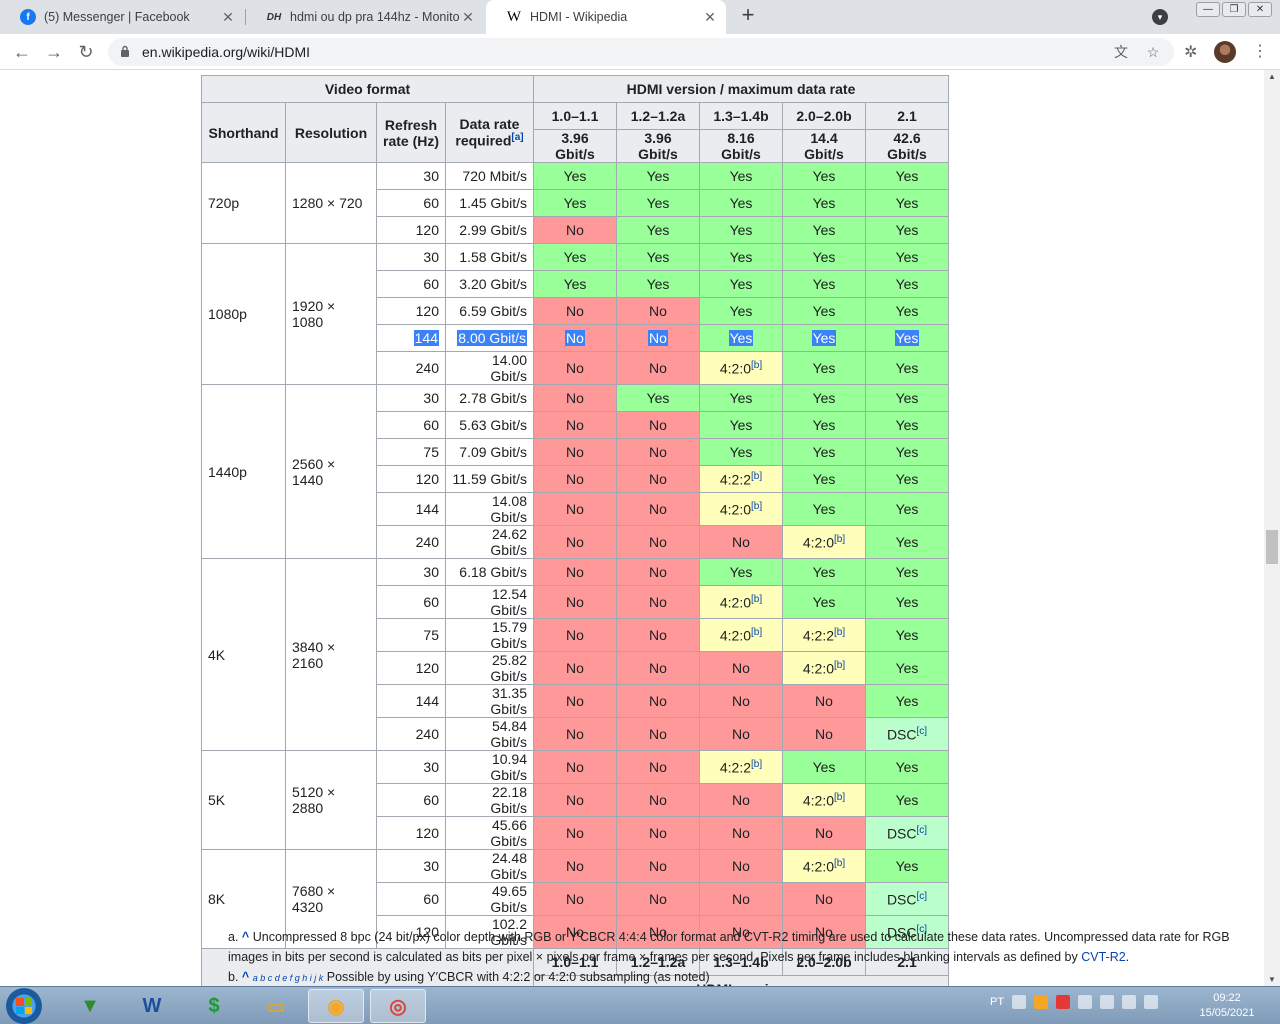 Image resolution: width=1280 pixels, height=1024 pixels. I want to click on data-rate-cell: 25.82 Gbit/s, so click(489, 668).